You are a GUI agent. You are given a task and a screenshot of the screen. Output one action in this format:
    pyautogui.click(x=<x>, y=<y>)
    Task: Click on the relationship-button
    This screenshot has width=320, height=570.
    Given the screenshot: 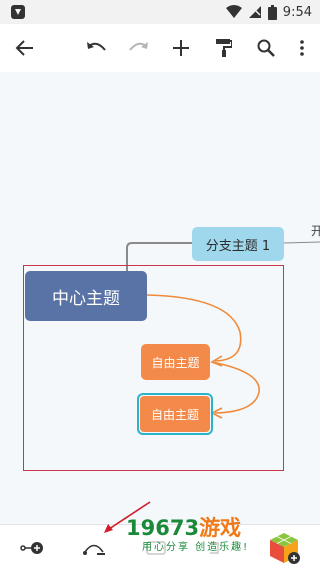 What is the action you would take?
    pyautogui.click(x=94, y=547)
    